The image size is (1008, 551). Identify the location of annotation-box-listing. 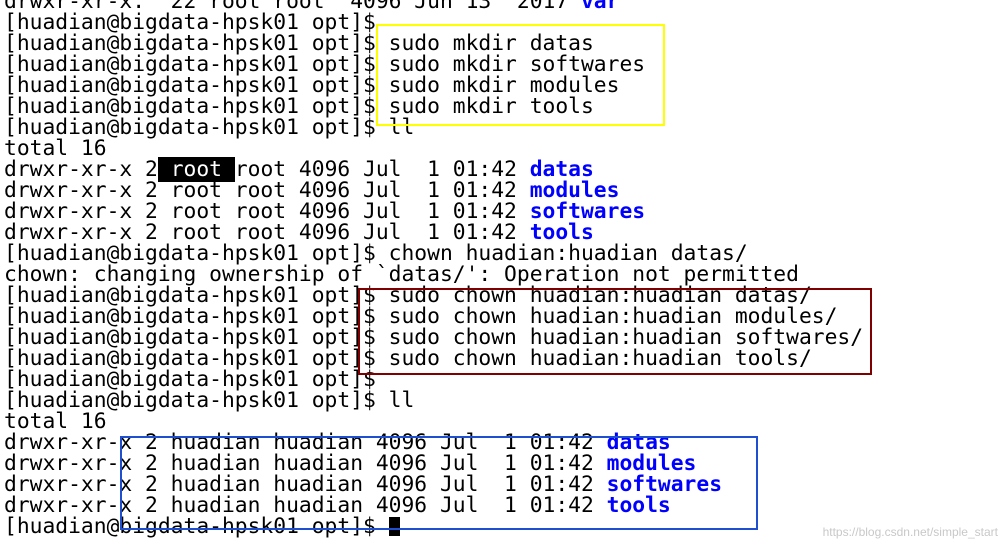
(439, 483).